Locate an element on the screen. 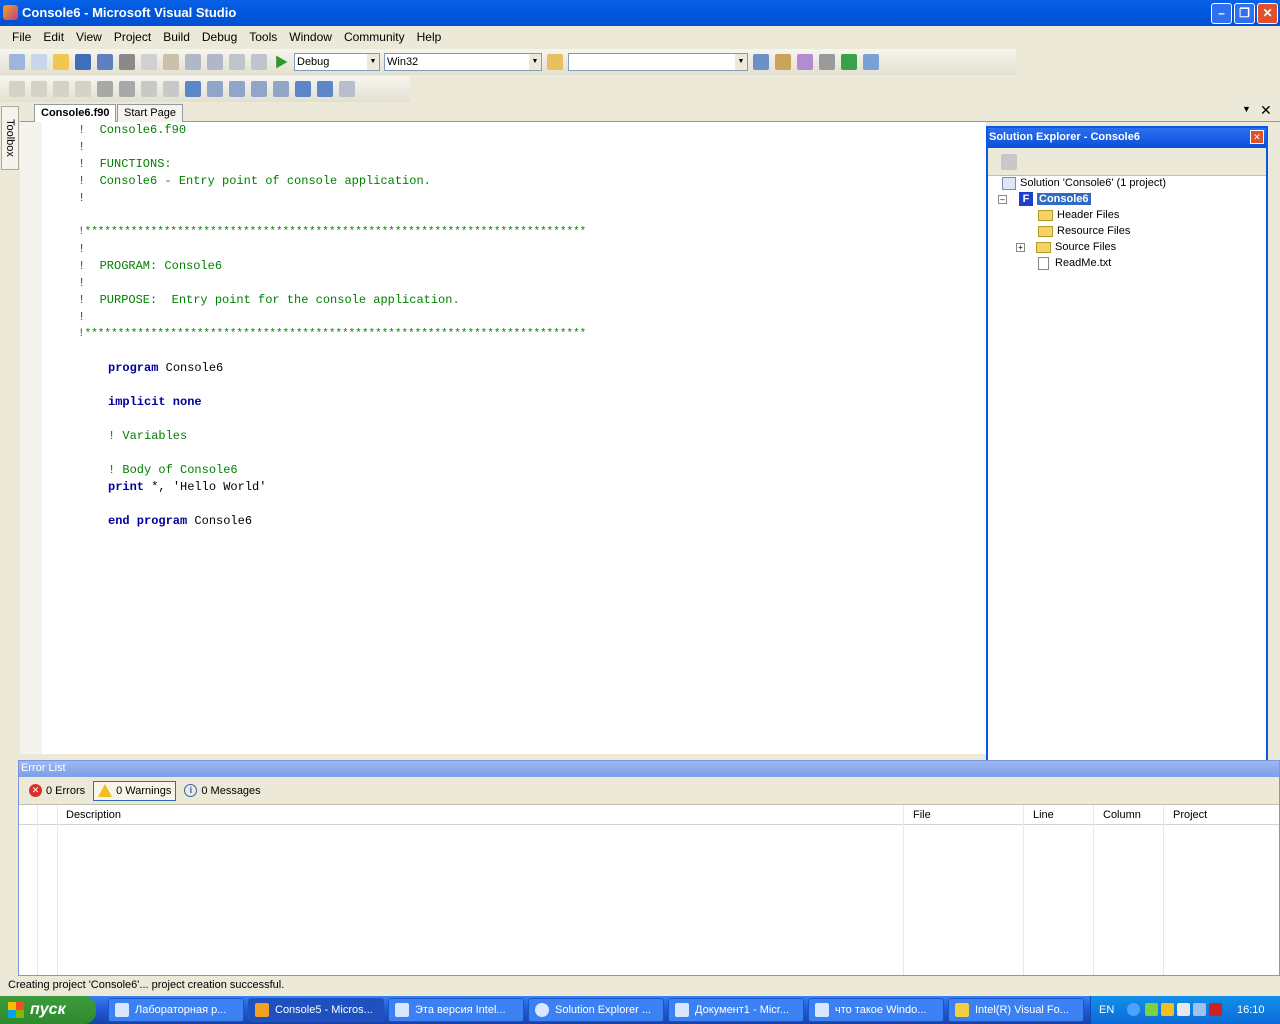  tree-project: – F Console6 is located at coordinates (1044, 199).